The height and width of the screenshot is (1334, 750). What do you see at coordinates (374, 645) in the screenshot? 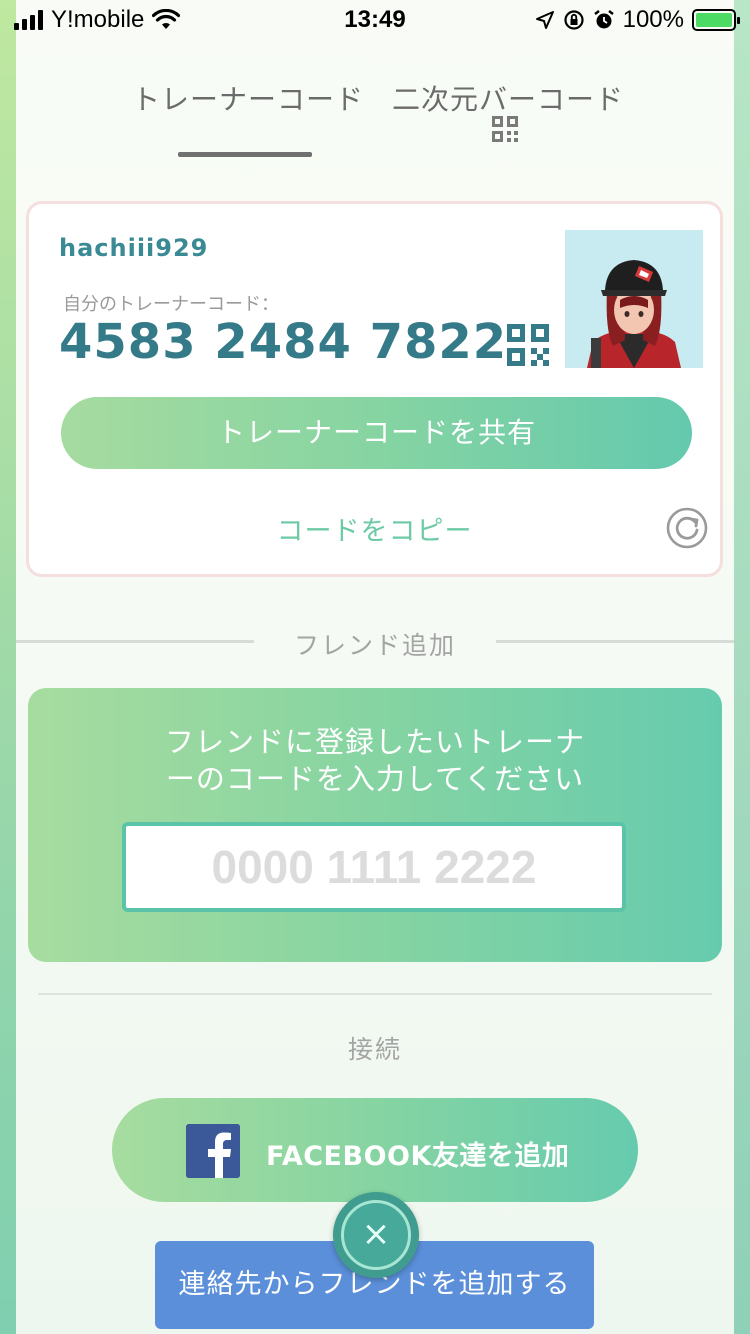
I see `friend-add-heading: フレンド追加` at bounding box center [374, 645].